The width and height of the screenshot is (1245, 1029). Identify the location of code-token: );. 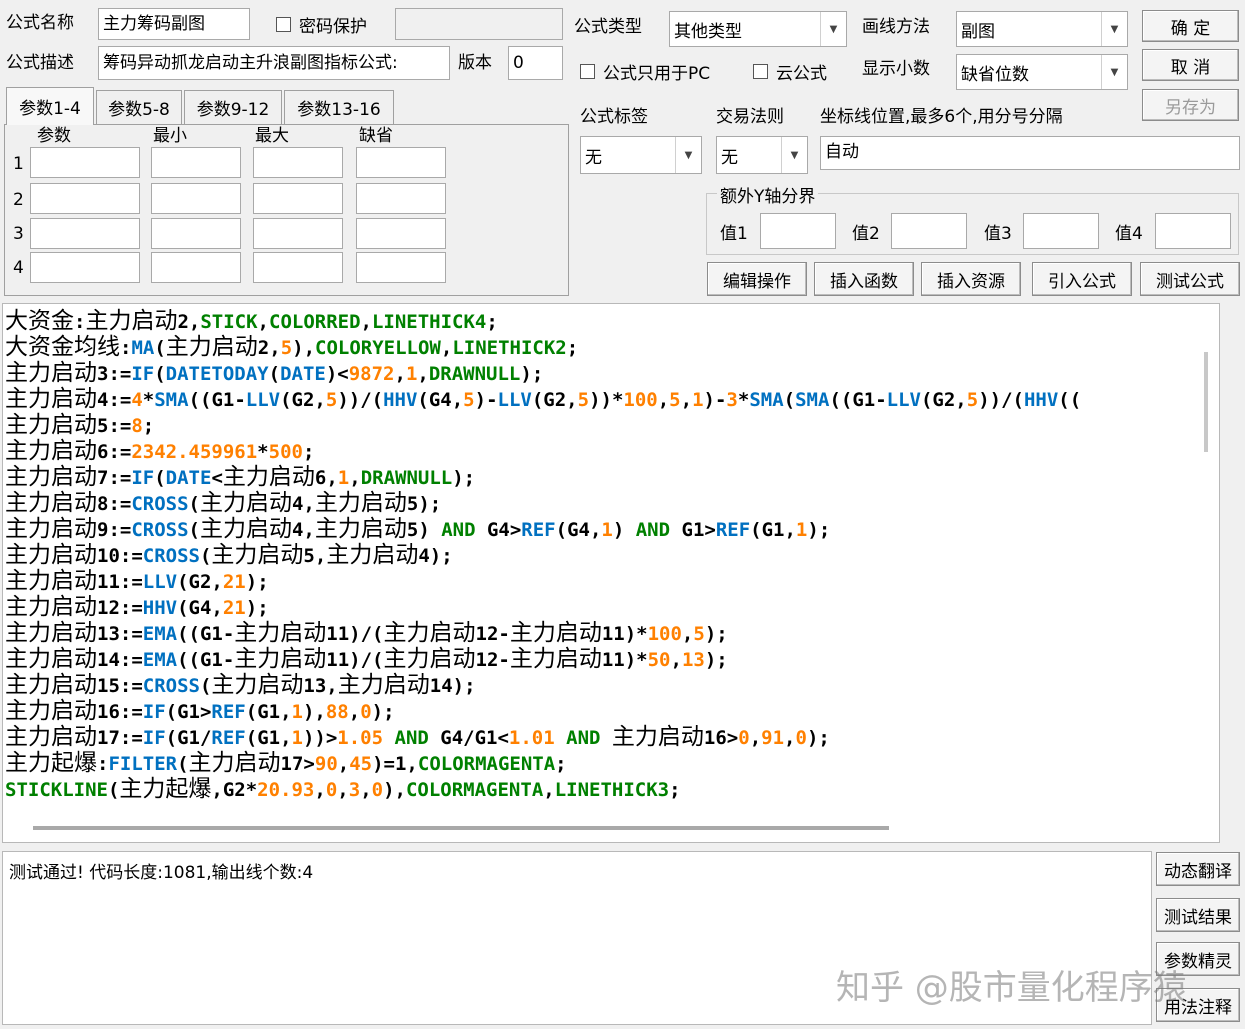
(716, 660).